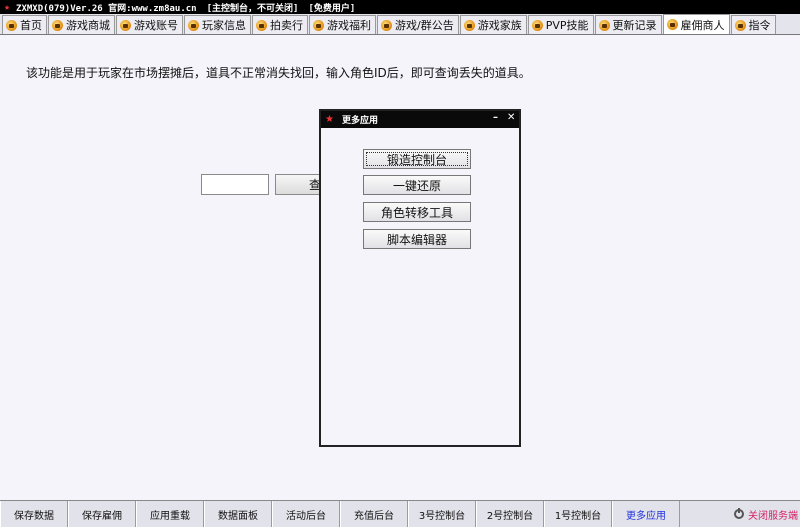 The image size is (800, 527). Describe the element at coordinates (156, 25) in the screenshot. I see `tab-label: 游戏账号` at that location.